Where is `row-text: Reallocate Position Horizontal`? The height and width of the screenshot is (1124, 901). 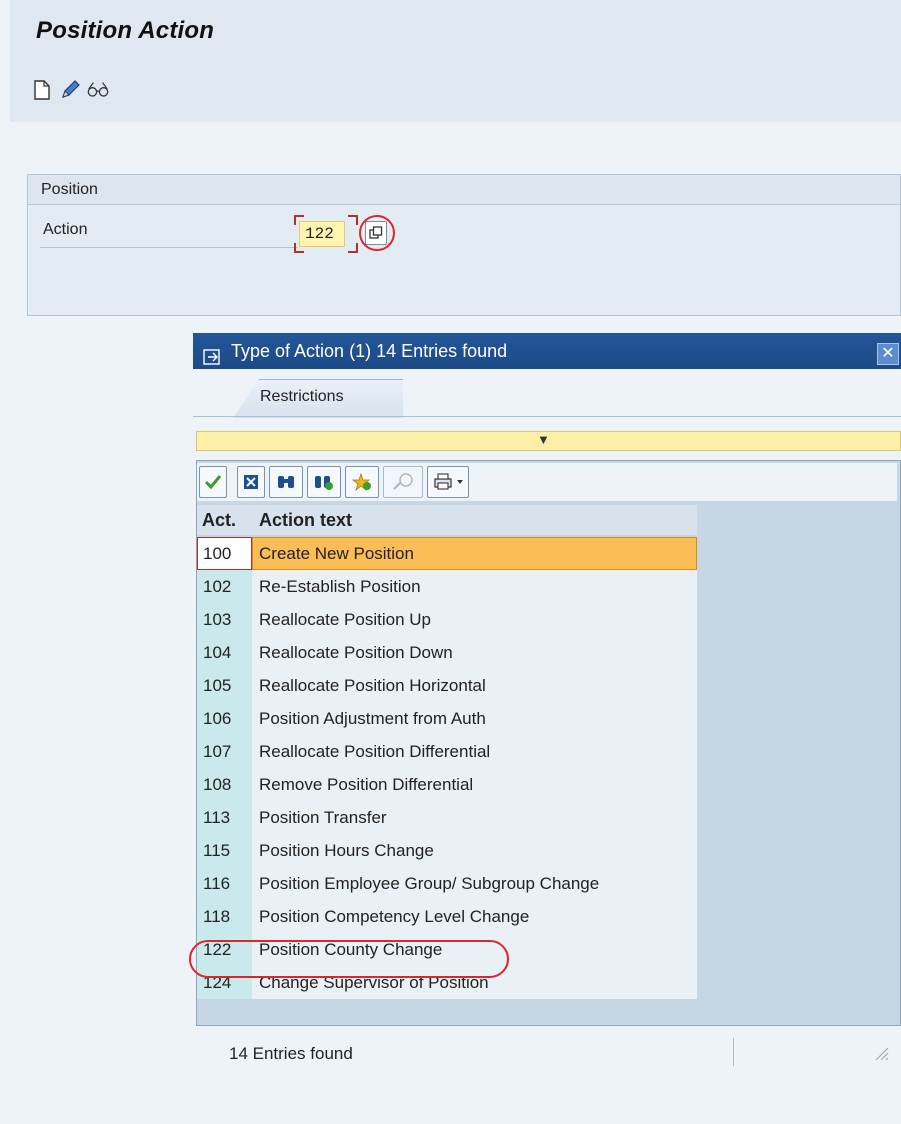
row-text: Reallocate Position Horizontal is located at coordinates (372, 685).